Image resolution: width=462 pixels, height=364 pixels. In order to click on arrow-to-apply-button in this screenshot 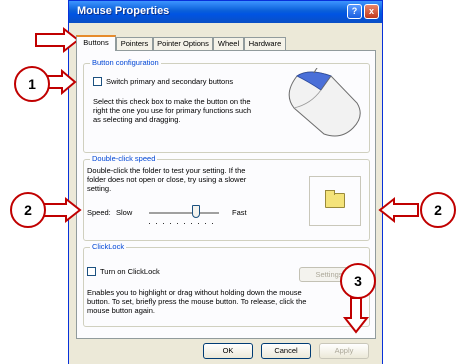, I will do `click(356, 315)`.